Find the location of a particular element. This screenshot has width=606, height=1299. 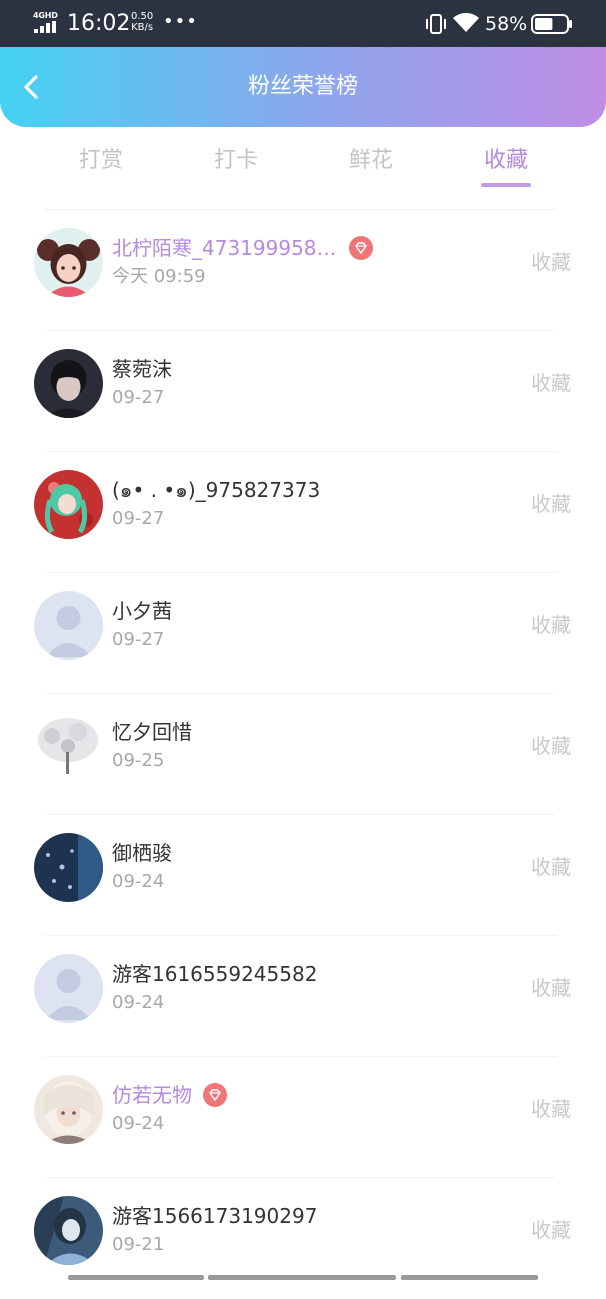

page-title: 粉丝荣誉榜 is located at coordinates (302, 86).